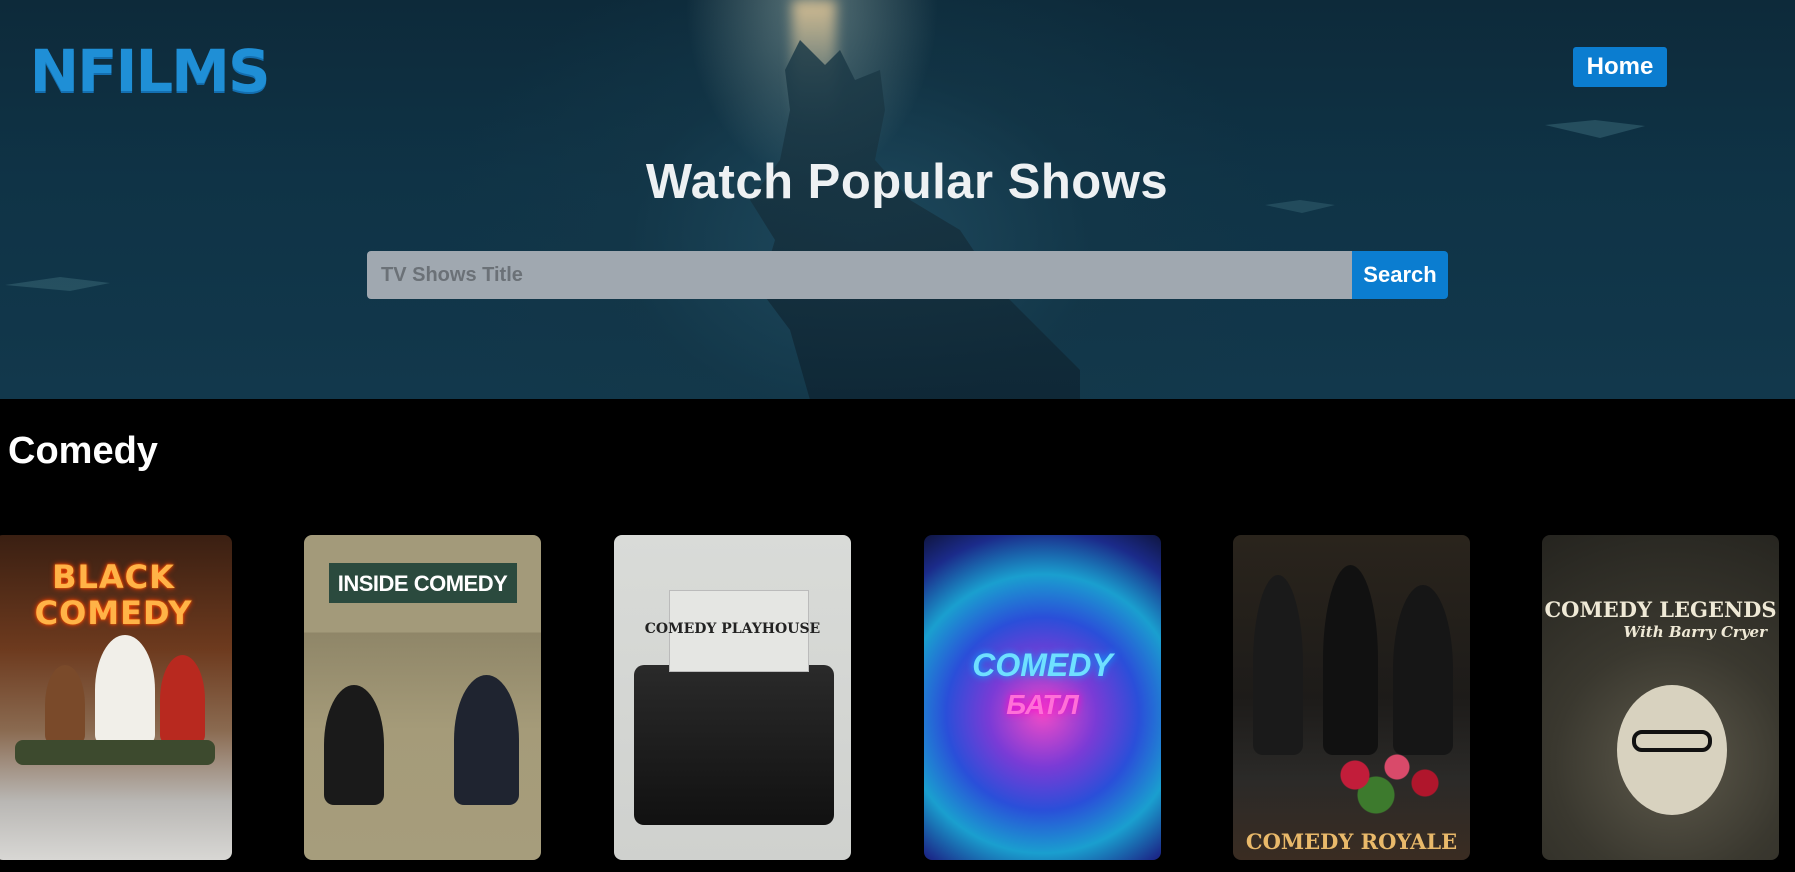  I want to click on poster-comedy-batl: COMEDY БАТЛ, so click(1042, 697).